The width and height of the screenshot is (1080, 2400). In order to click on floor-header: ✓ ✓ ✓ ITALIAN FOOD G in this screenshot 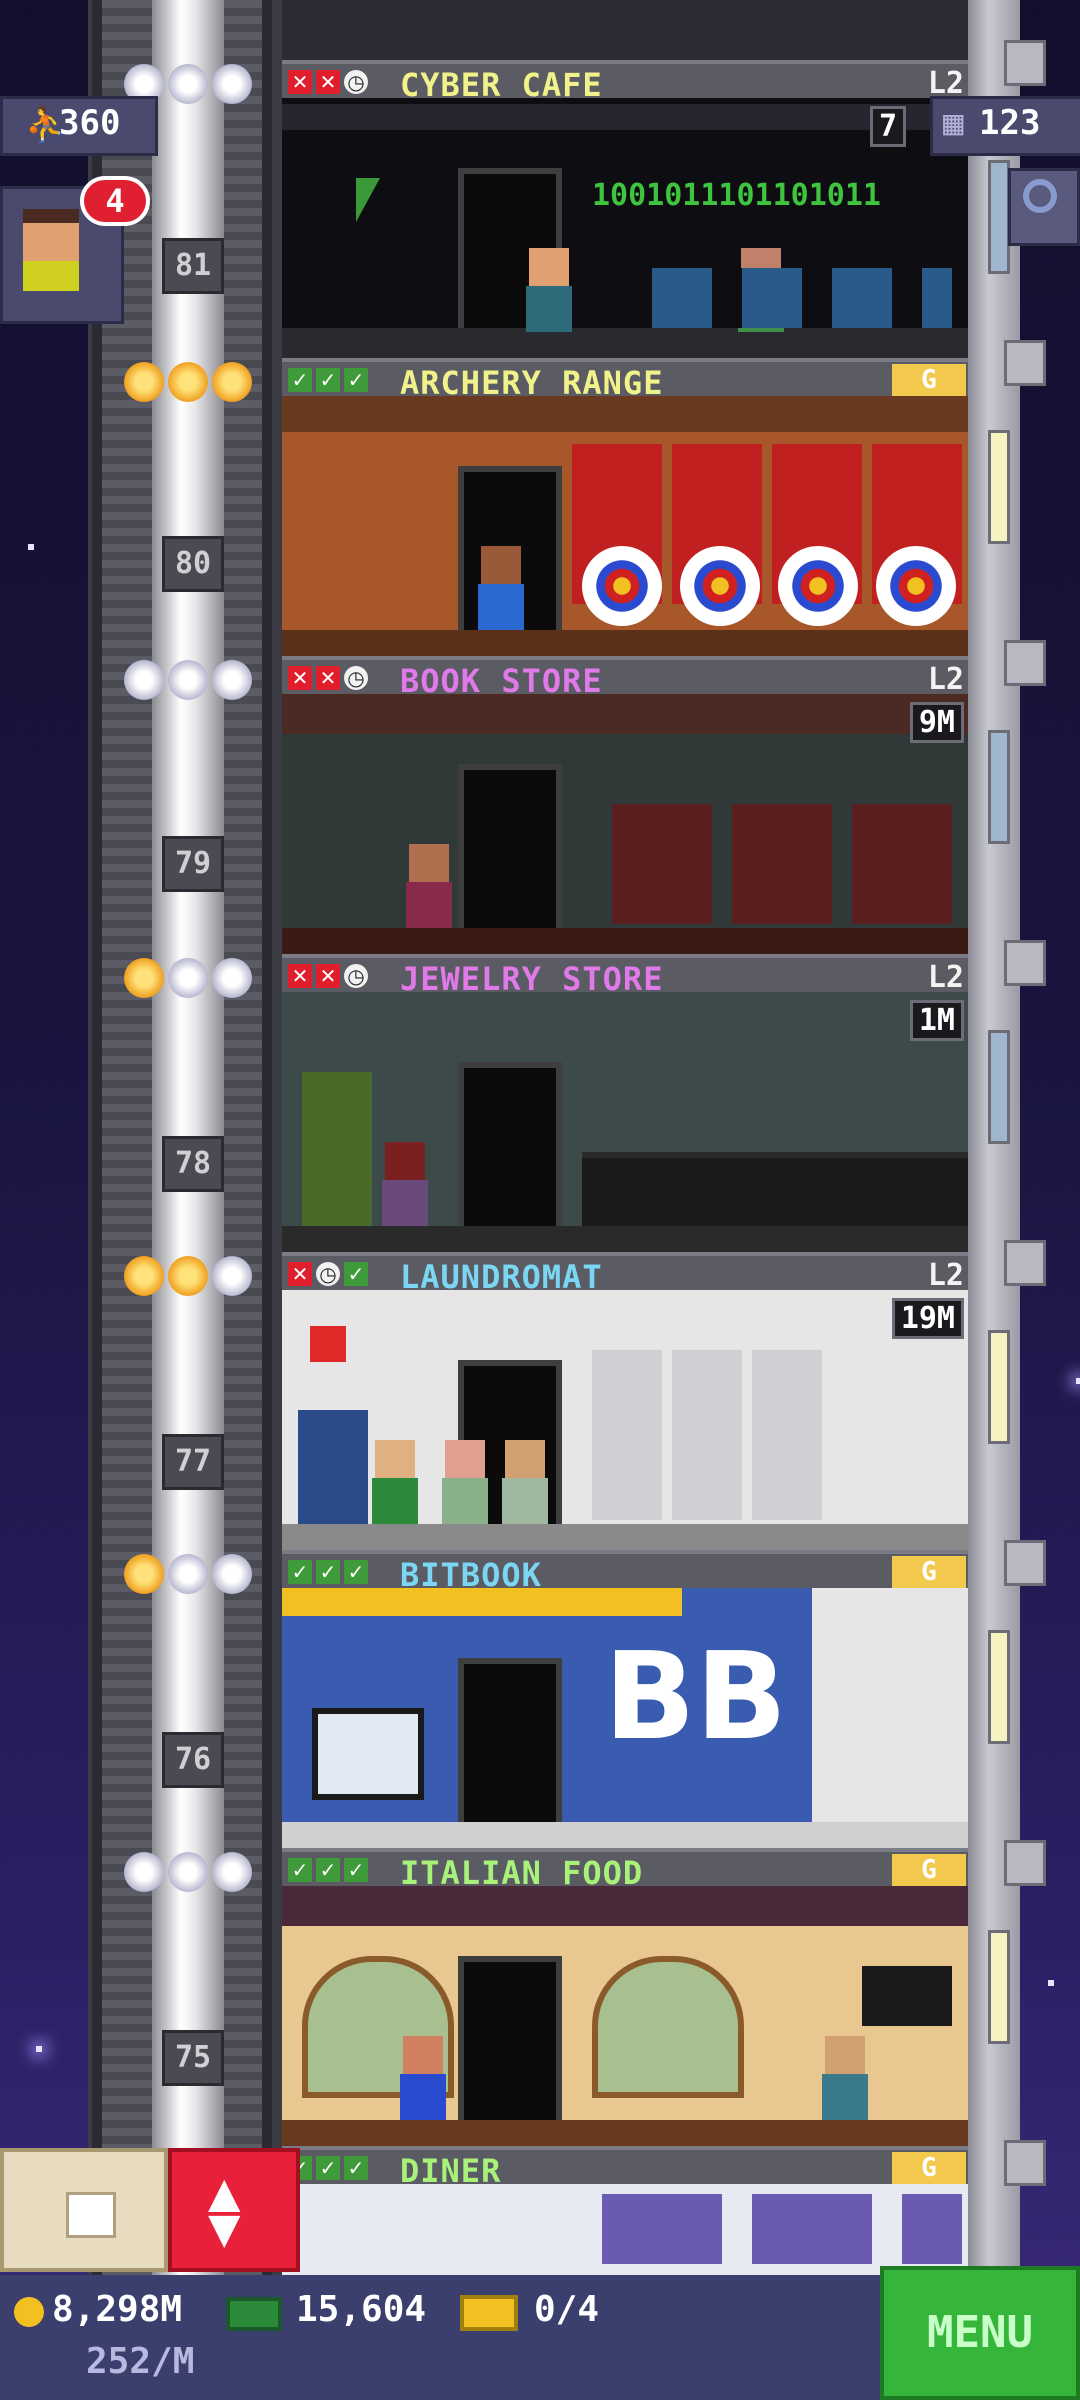, I will do `click(625, 1870)`.